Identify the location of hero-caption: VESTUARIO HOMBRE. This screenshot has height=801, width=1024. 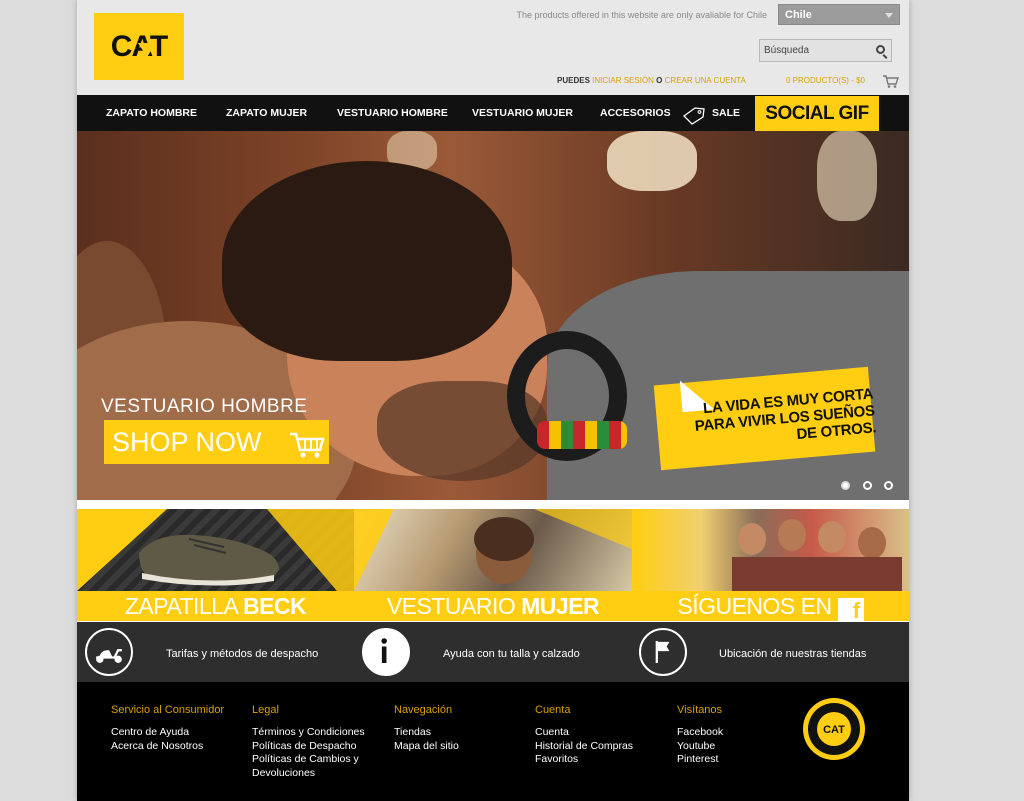
(204, 406).